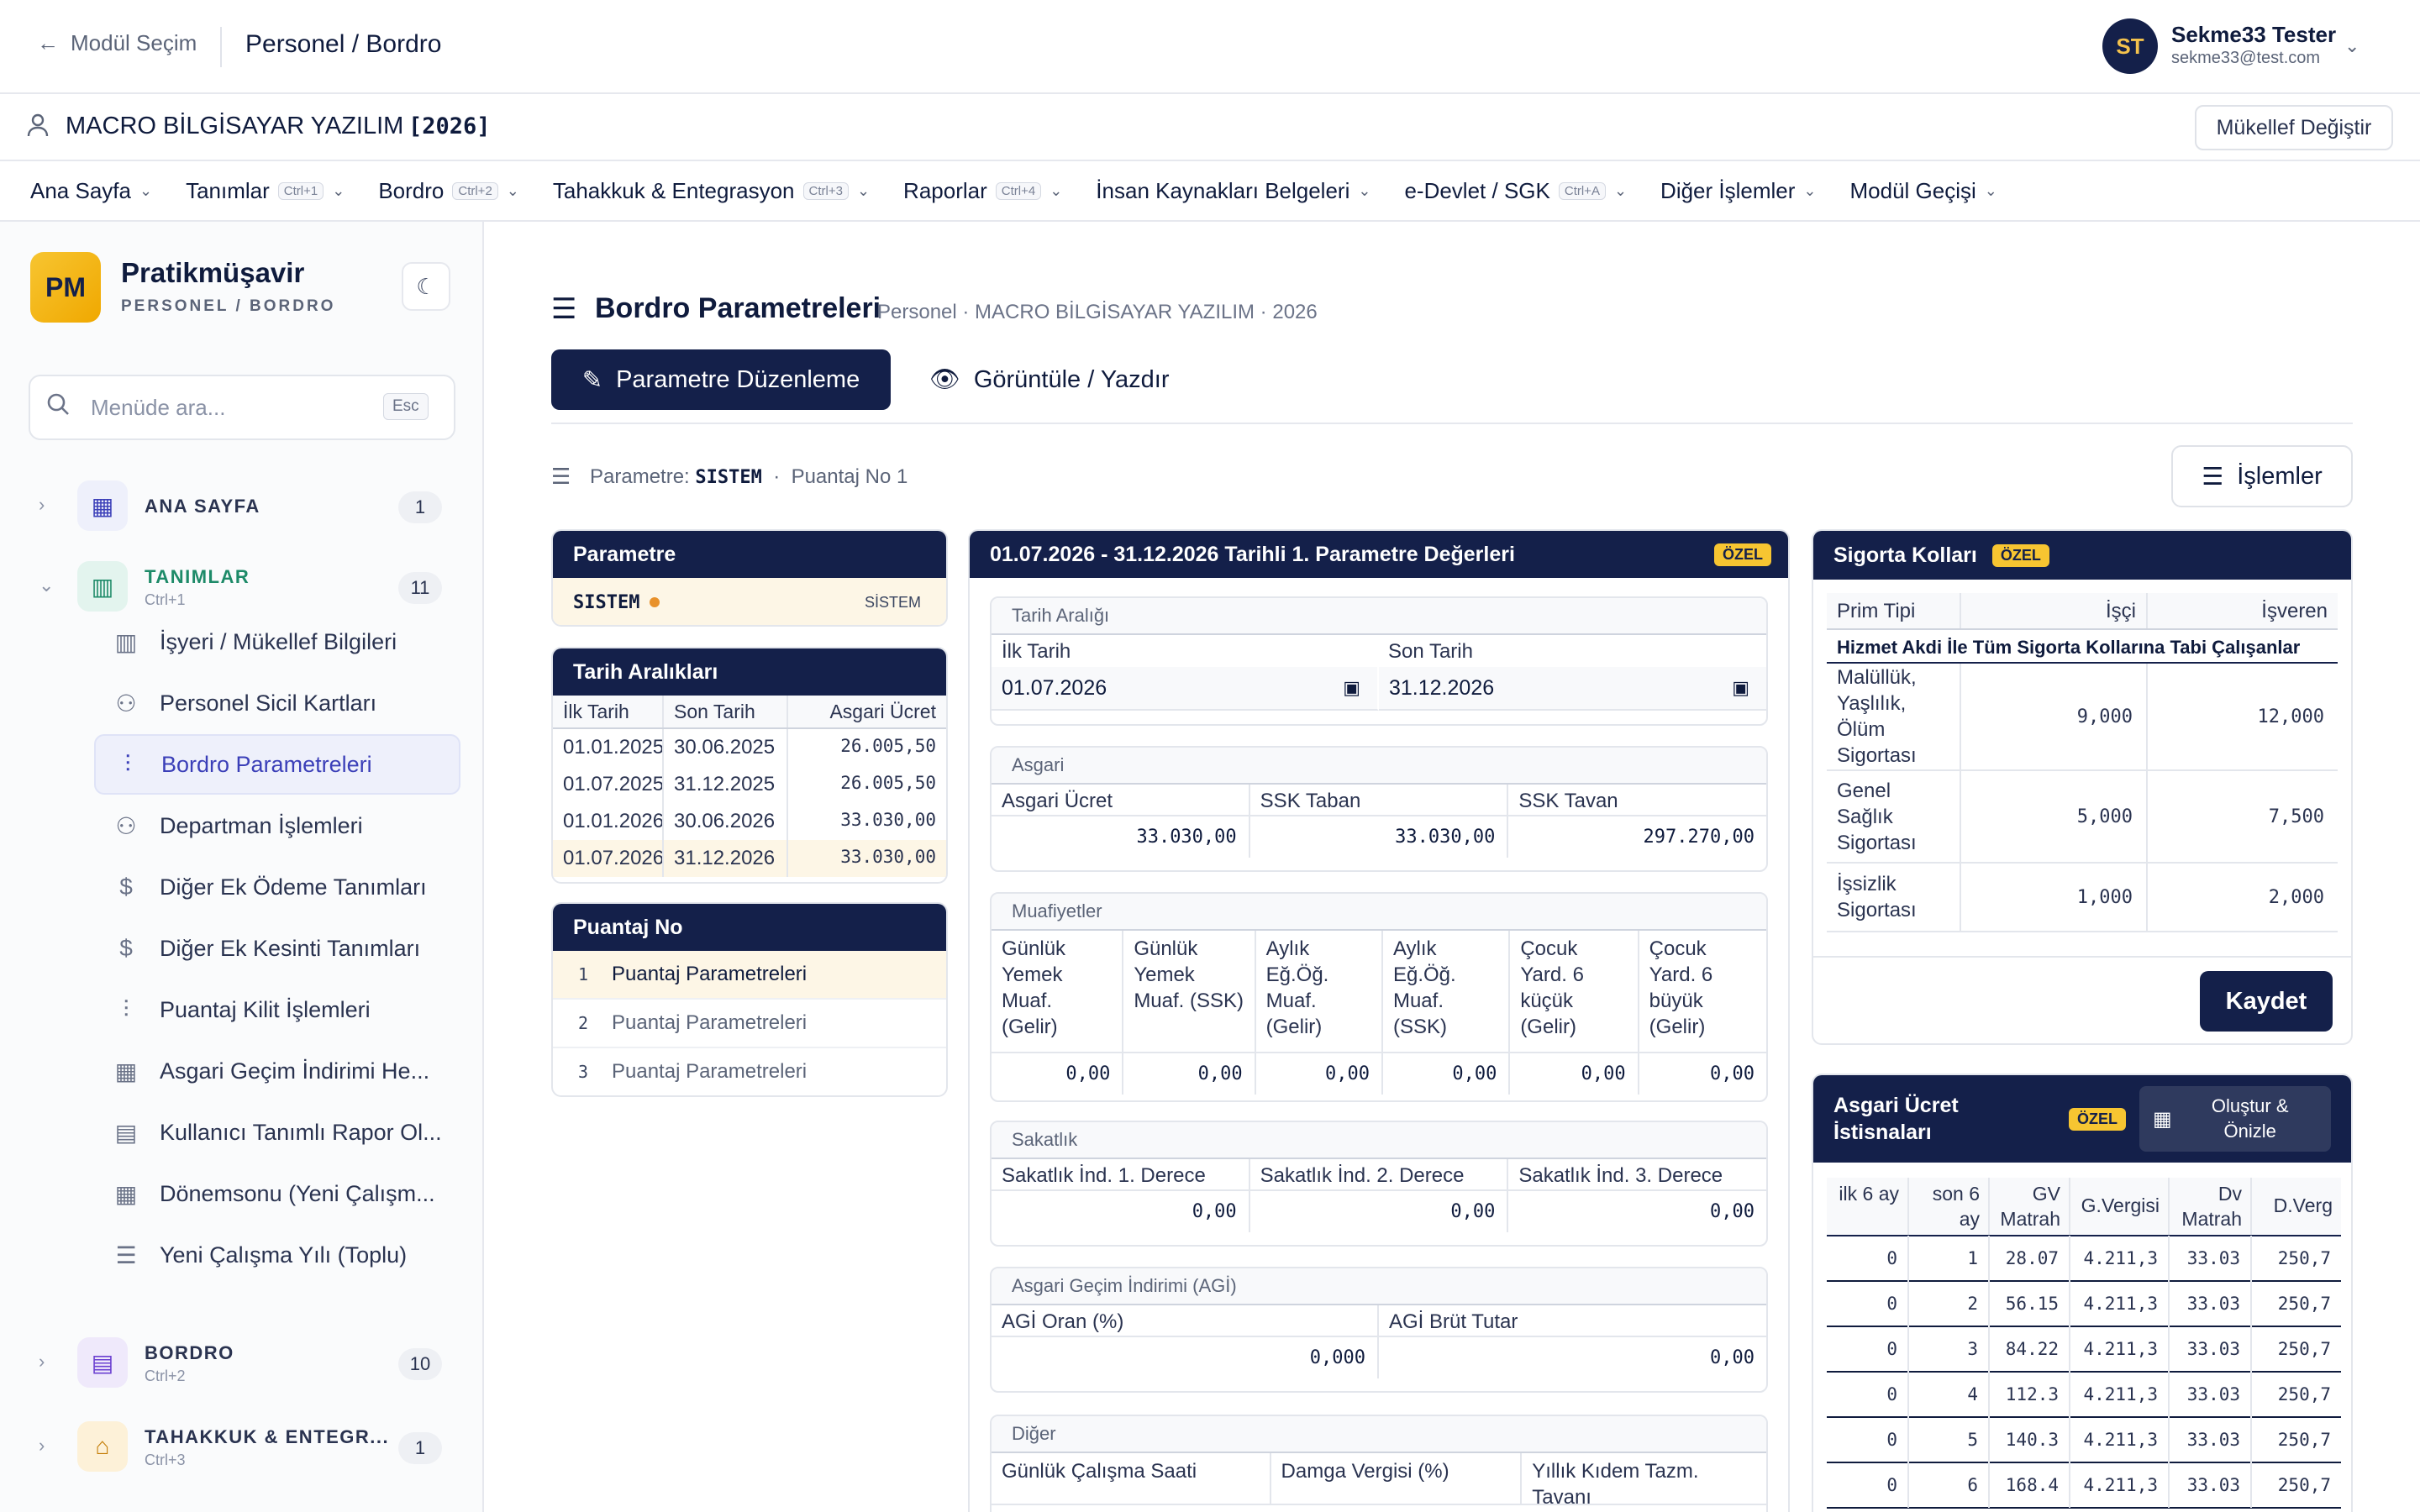 The width and height of the screenshot is (2420, 1512). I want to click on table-row: 0 3 84.22 4.211,3 33.03 250,7, so click(2084, 1349).